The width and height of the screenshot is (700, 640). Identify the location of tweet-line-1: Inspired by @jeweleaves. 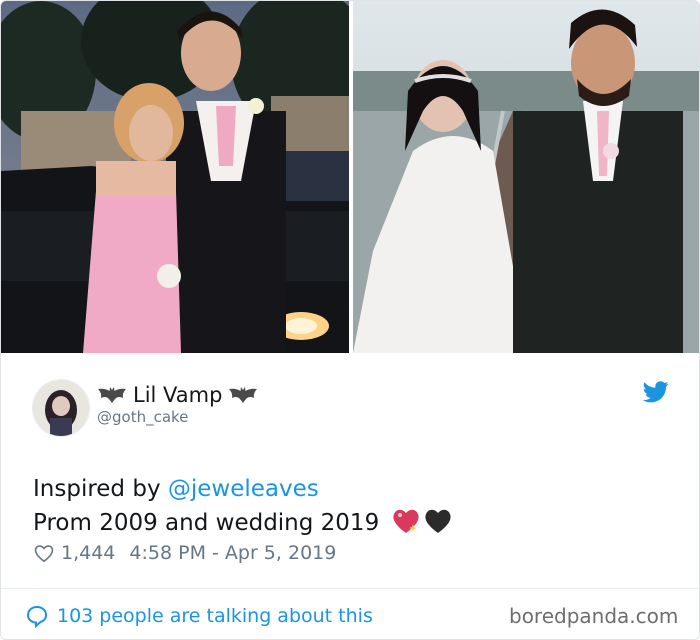
(353, 489).